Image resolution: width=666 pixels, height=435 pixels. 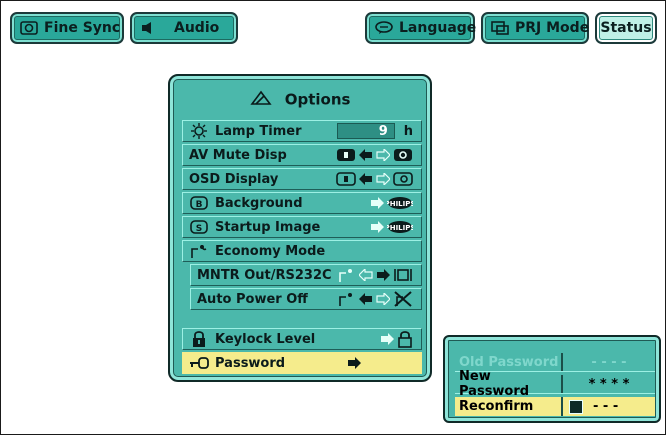 I want to click on keylock-level-row: Keylock Level, so click(x=302, y=339).